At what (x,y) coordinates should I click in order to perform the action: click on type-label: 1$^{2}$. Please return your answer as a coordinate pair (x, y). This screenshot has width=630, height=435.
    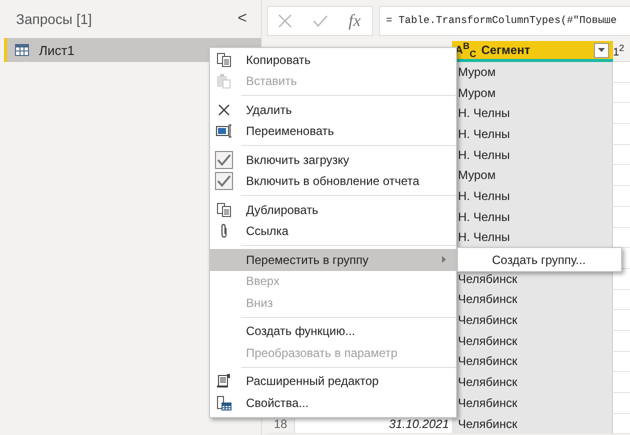
    Looking at the image, I should click on (618, 51).